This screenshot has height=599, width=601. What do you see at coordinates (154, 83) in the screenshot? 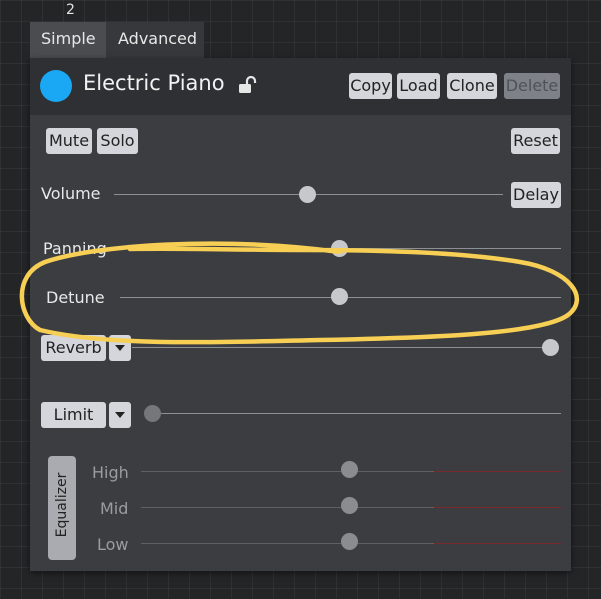
I see `instrument-name: Electric Piano` at bounding box center [154, 83].